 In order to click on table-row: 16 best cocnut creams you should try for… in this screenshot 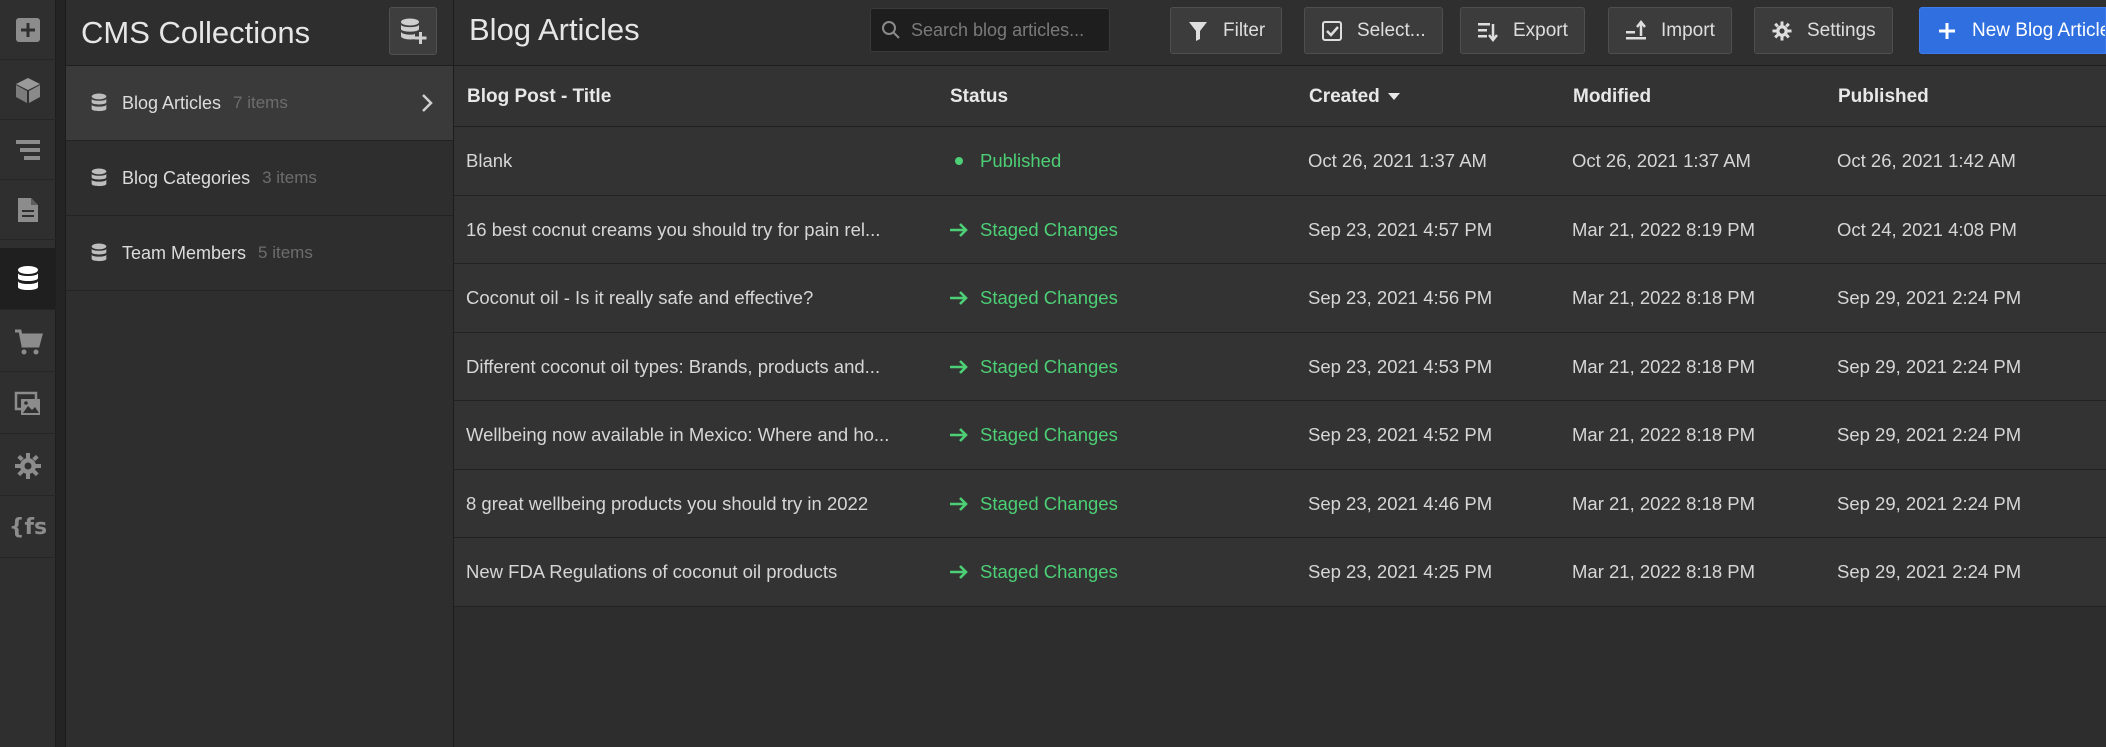, I will do `click(1280, 229)`.